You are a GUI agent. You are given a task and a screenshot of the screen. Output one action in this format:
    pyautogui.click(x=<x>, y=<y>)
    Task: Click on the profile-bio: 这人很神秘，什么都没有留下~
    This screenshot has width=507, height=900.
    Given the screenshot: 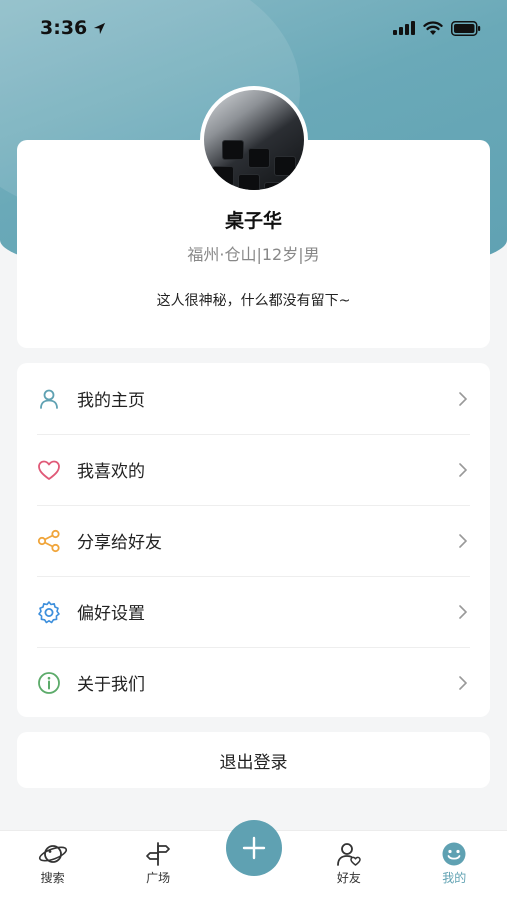 What is the action you would take?
    pyautogui.click(x=253, y=301)
    